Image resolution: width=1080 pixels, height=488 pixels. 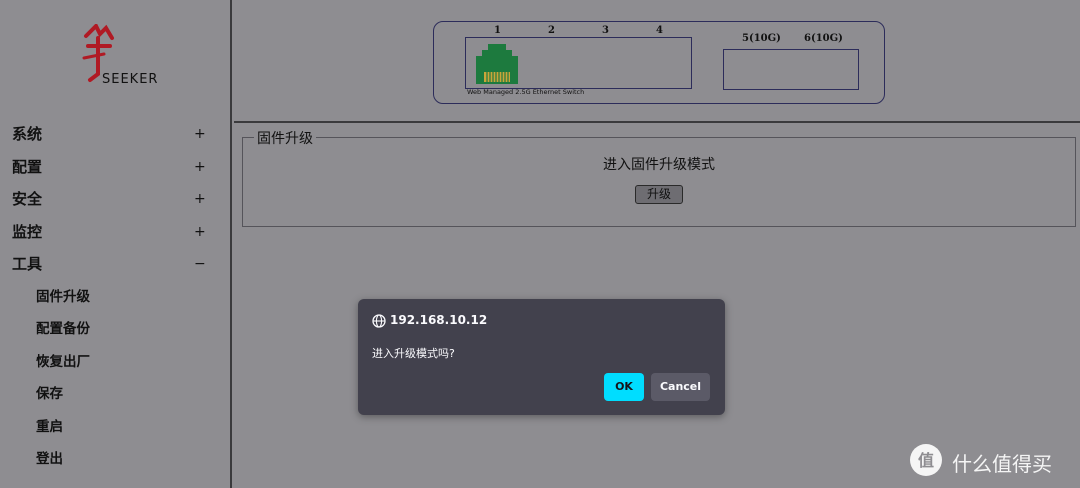 What do you see at coordinates (659, 165) in the screenshot?
I see `firmware-instruction: 进入固件升级模式` at bounding box center [659, 165].